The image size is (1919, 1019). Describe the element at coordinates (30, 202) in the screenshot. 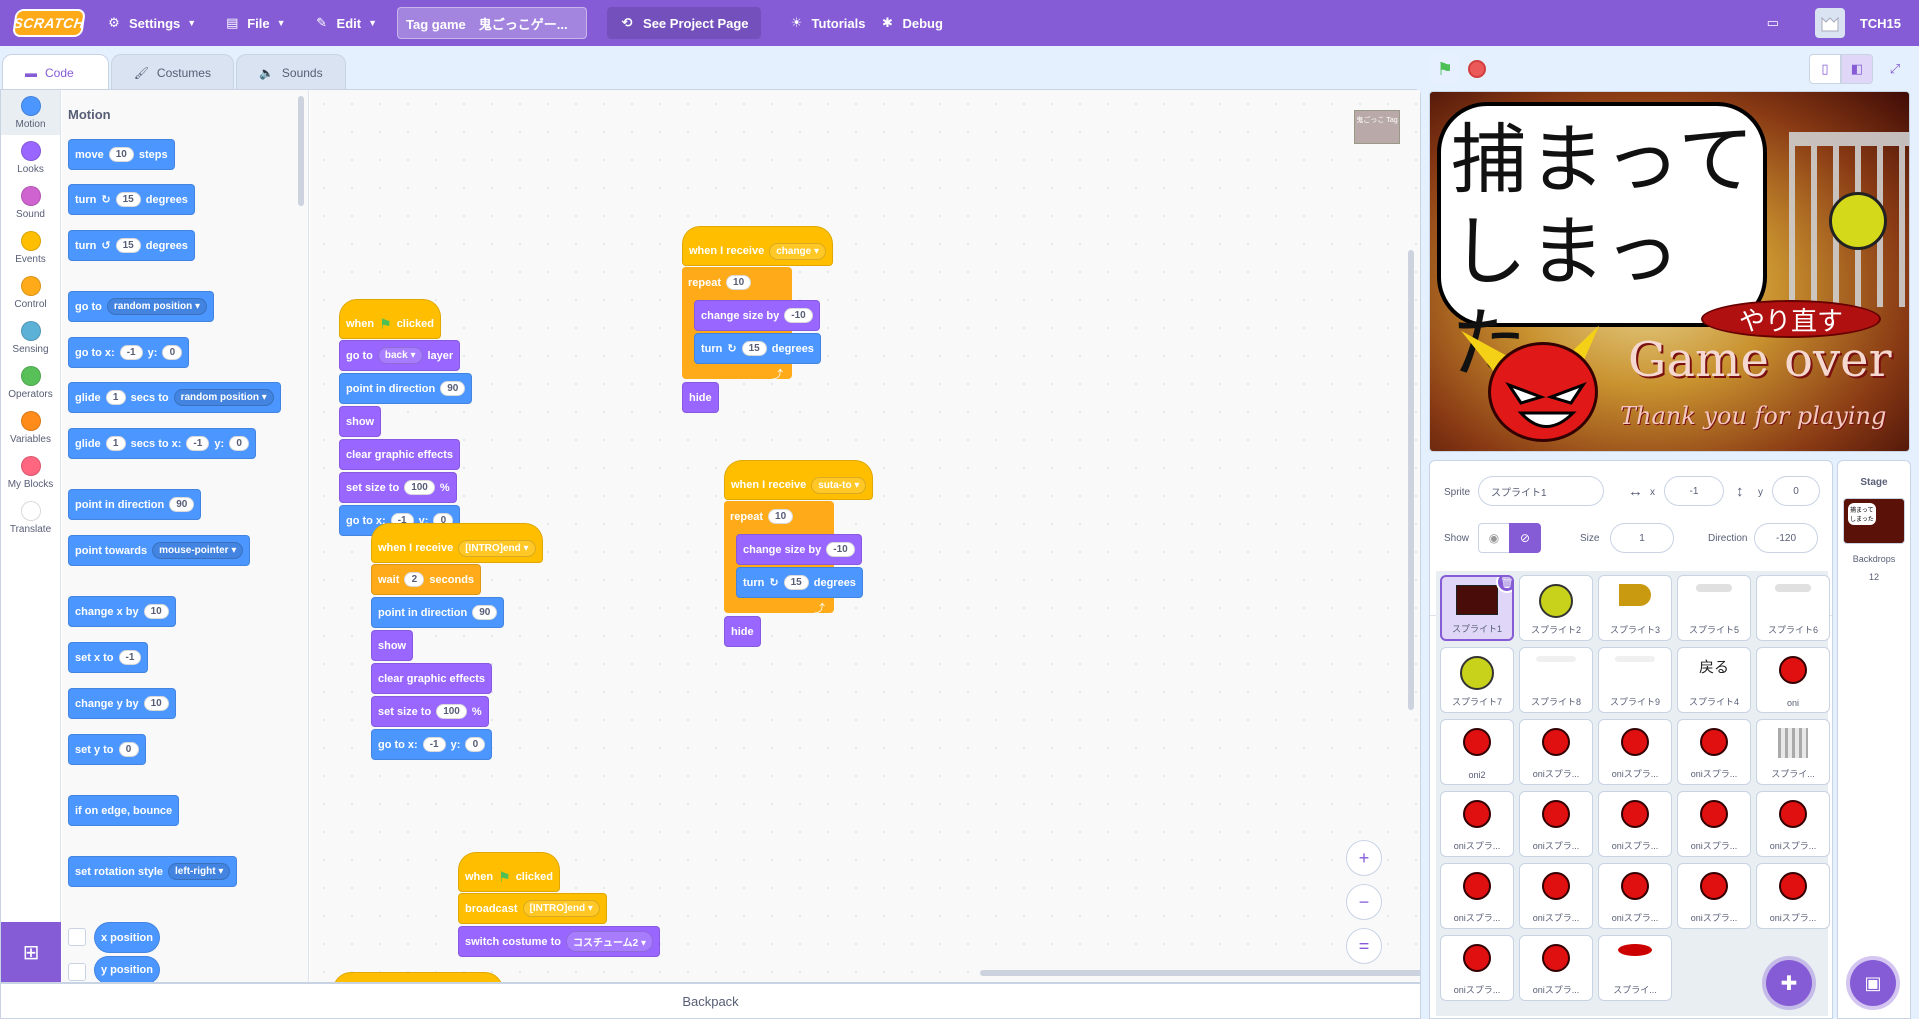

I see `category-sound: Sound` at that location.